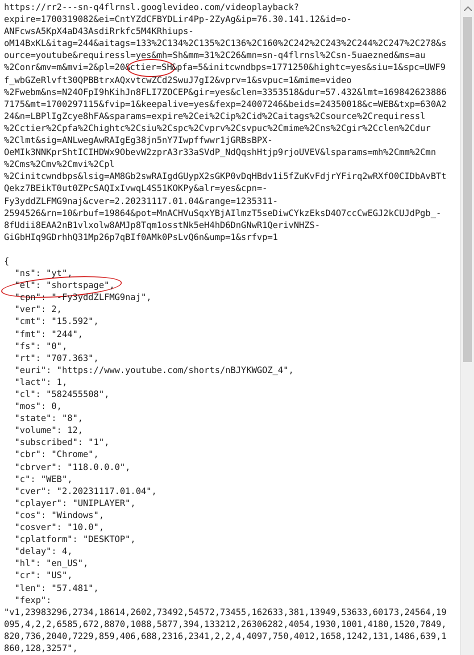  What do you see at coordinates (38, 407) in the screenshot?
I see `text-line: "mos": 0,` at bounding box center [38, 407].